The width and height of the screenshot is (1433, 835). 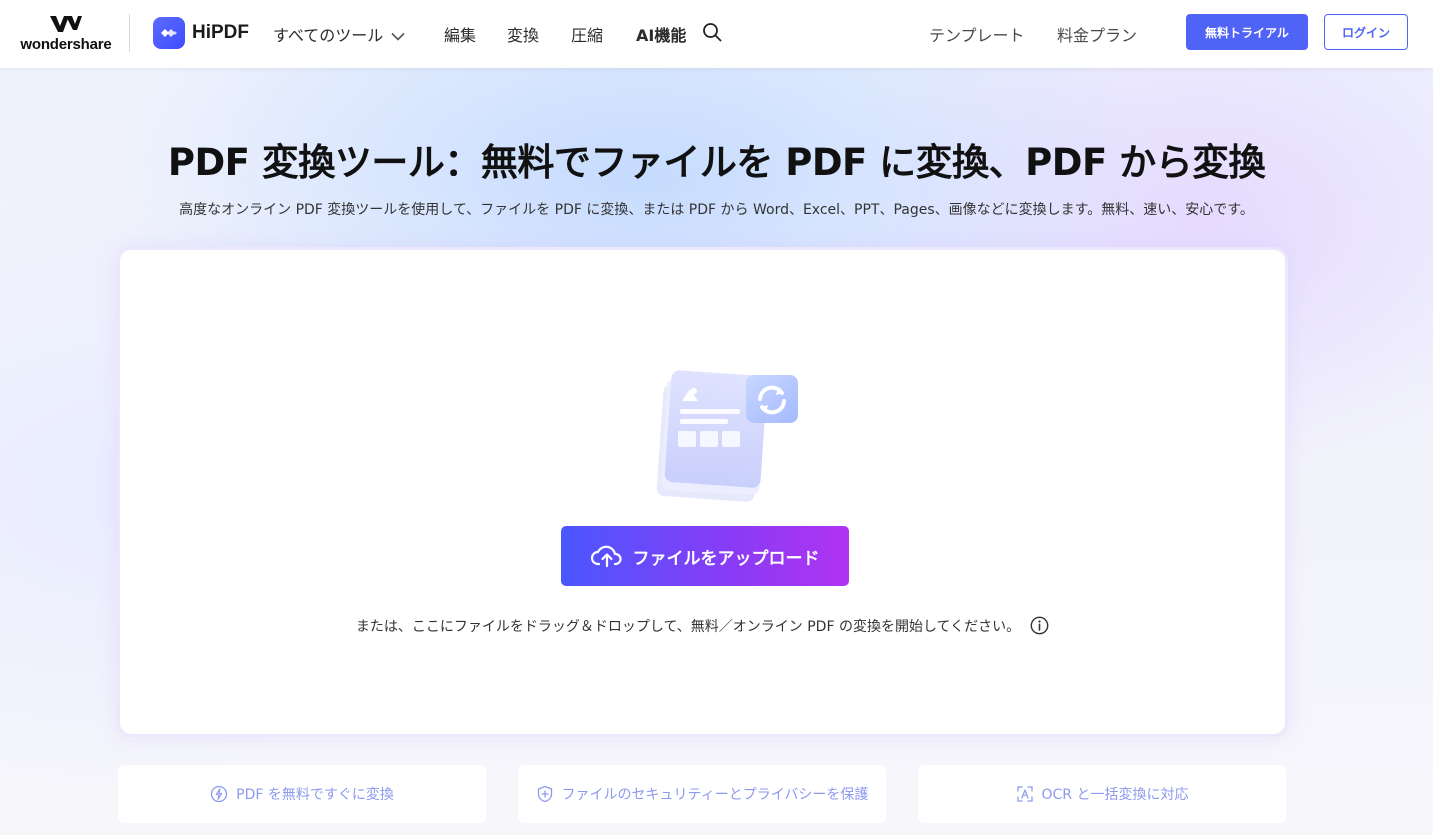 What do you see at coordinates (66, 44) in the screenshot?
I see `wondershare-logo-text: wondershare` at bounding box center [66, 44].